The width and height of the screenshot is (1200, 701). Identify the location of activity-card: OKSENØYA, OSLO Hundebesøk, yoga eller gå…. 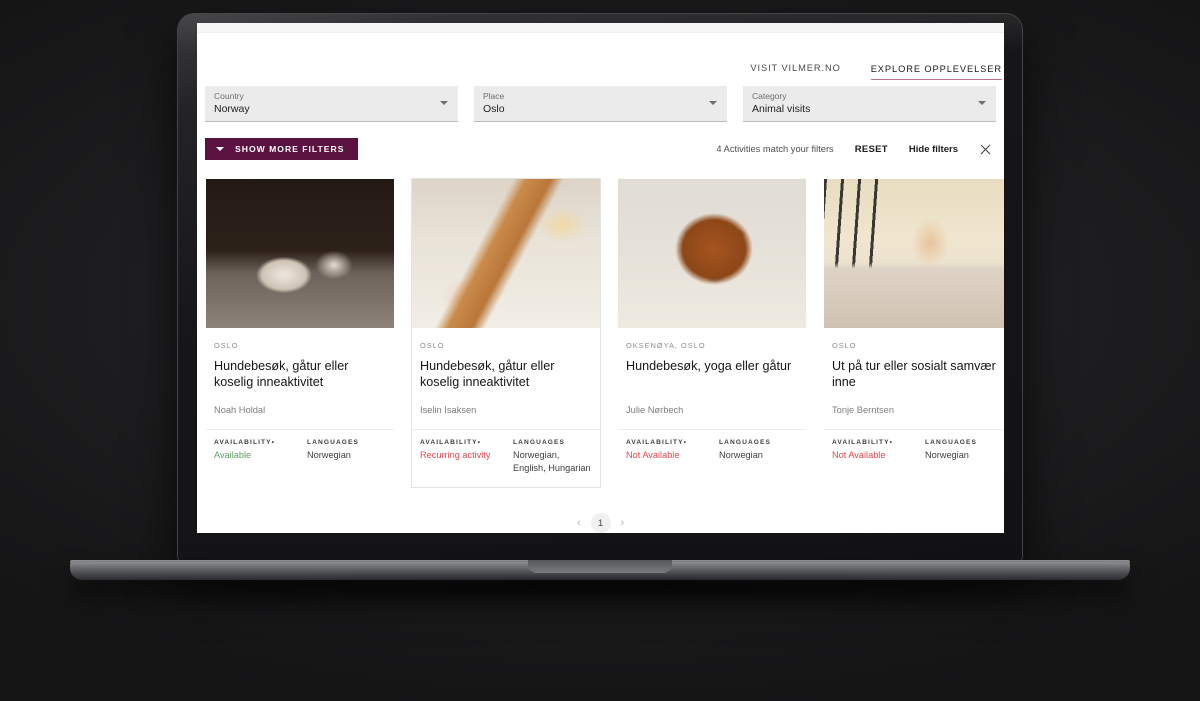
(712, 327).